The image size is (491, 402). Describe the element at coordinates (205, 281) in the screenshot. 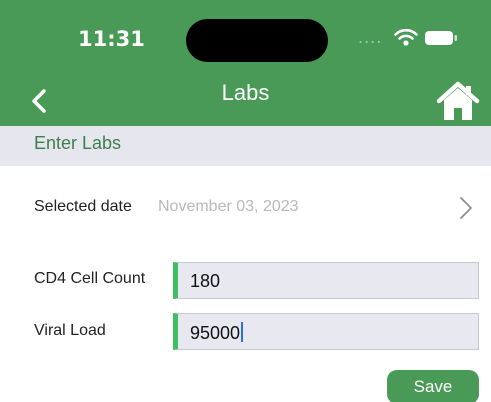

I see `cd4-cell-count-value: 180` at that location.